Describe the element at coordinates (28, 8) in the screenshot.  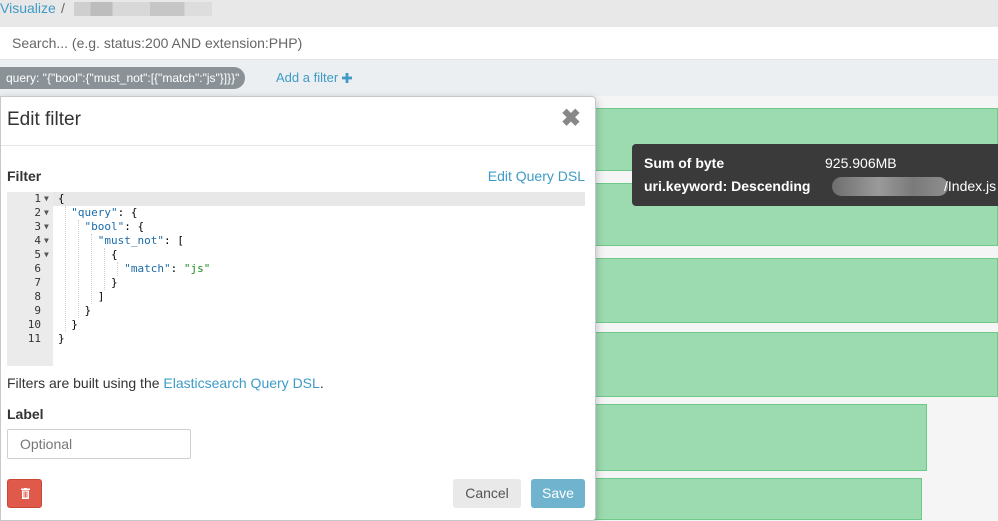
I see `breadcrumb-visualize-link: Visualize` at that location.